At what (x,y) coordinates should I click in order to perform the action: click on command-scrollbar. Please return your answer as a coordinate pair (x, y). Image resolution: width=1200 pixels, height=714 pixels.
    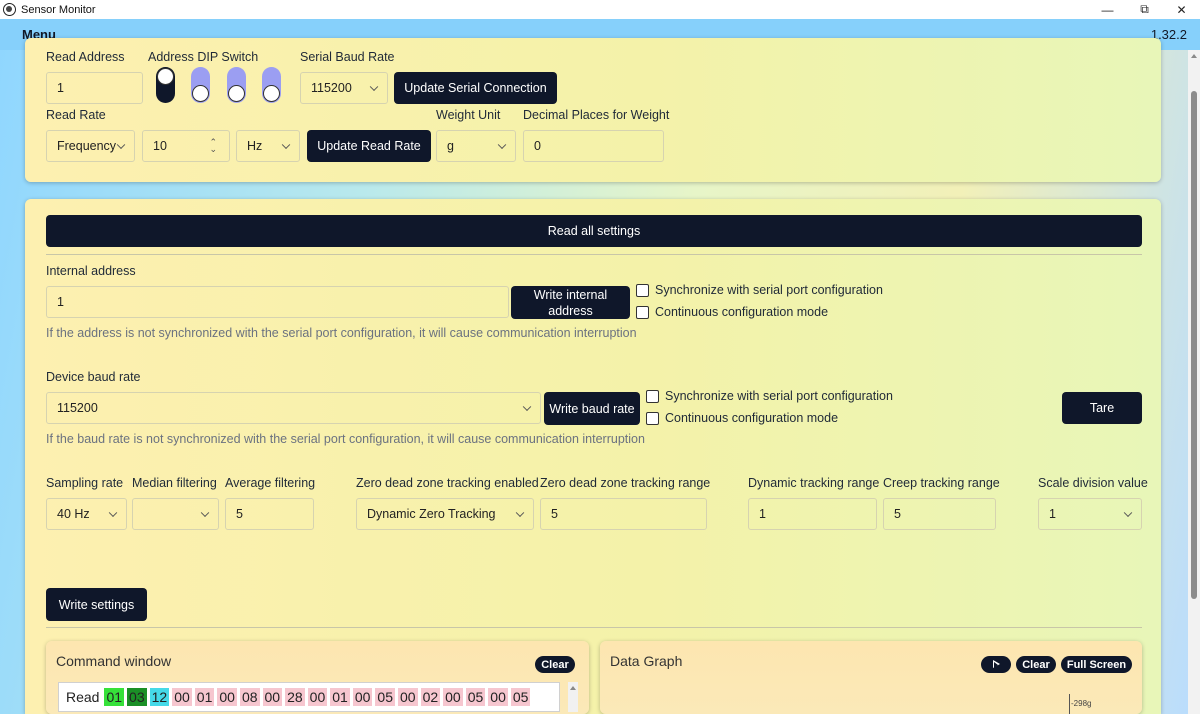
    Looking at the image, I should click on (573, 697).